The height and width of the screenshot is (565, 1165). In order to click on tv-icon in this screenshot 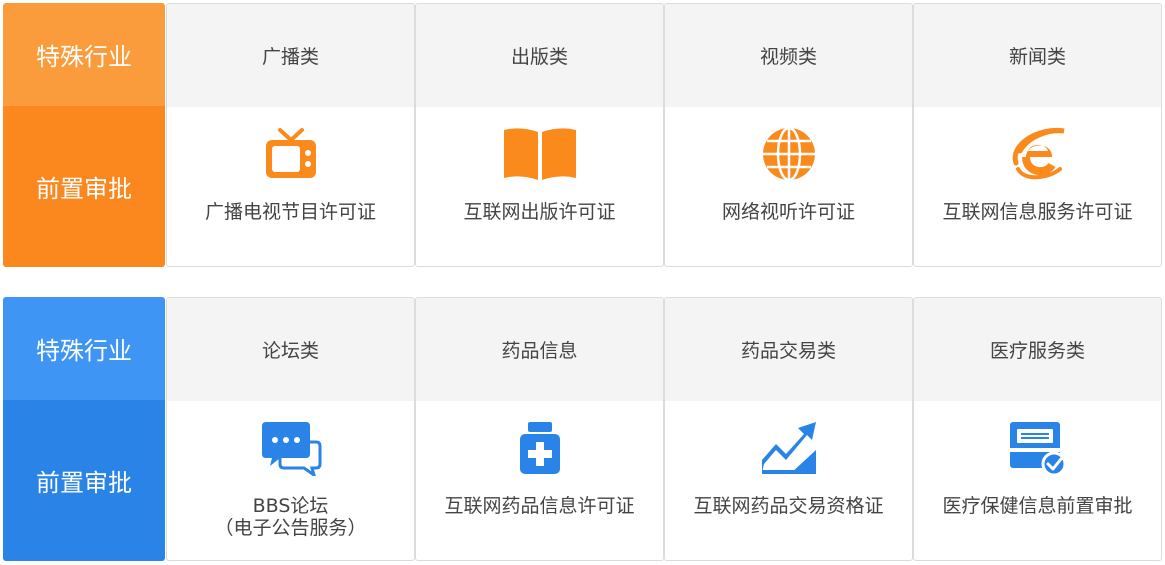, I will do `click(290, 154)`.